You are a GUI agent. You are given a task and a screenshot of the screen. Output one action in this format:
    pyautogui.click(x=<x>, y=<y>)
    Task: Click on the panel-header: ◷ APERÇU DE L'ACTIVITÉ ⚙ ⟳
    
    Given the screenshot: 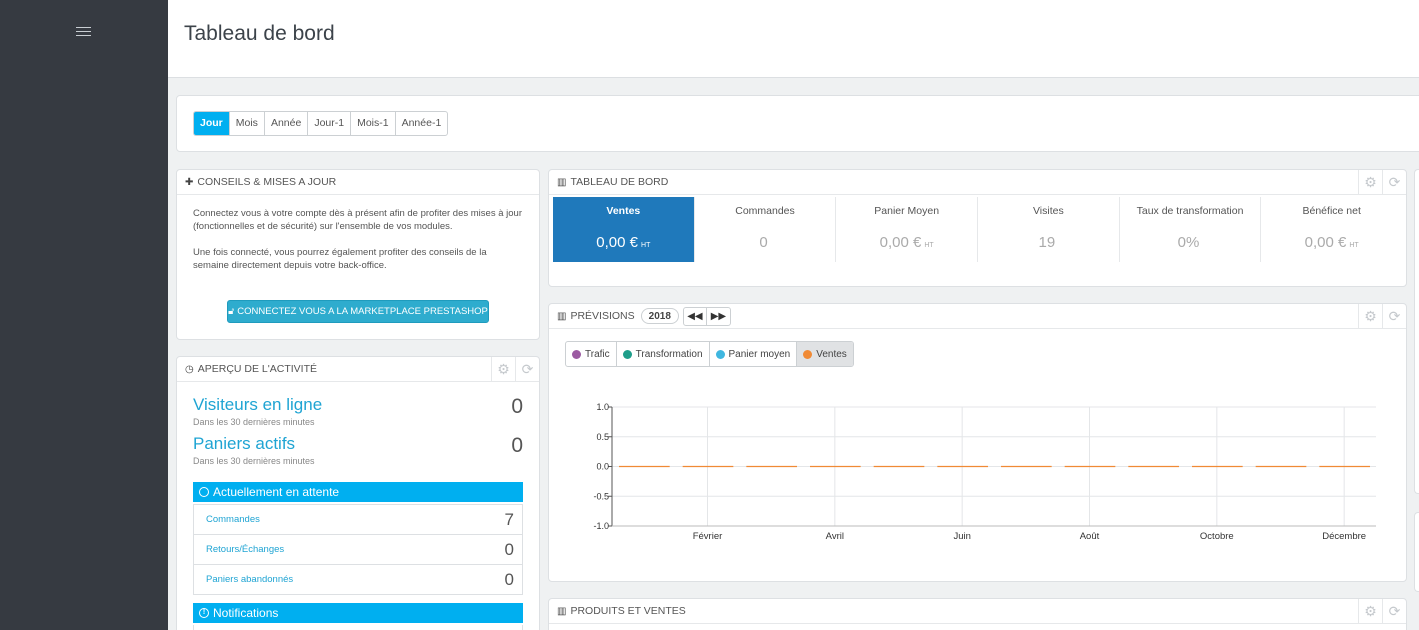 What is the action you would take?
    pyautogui.click(x=358, y=369)
    